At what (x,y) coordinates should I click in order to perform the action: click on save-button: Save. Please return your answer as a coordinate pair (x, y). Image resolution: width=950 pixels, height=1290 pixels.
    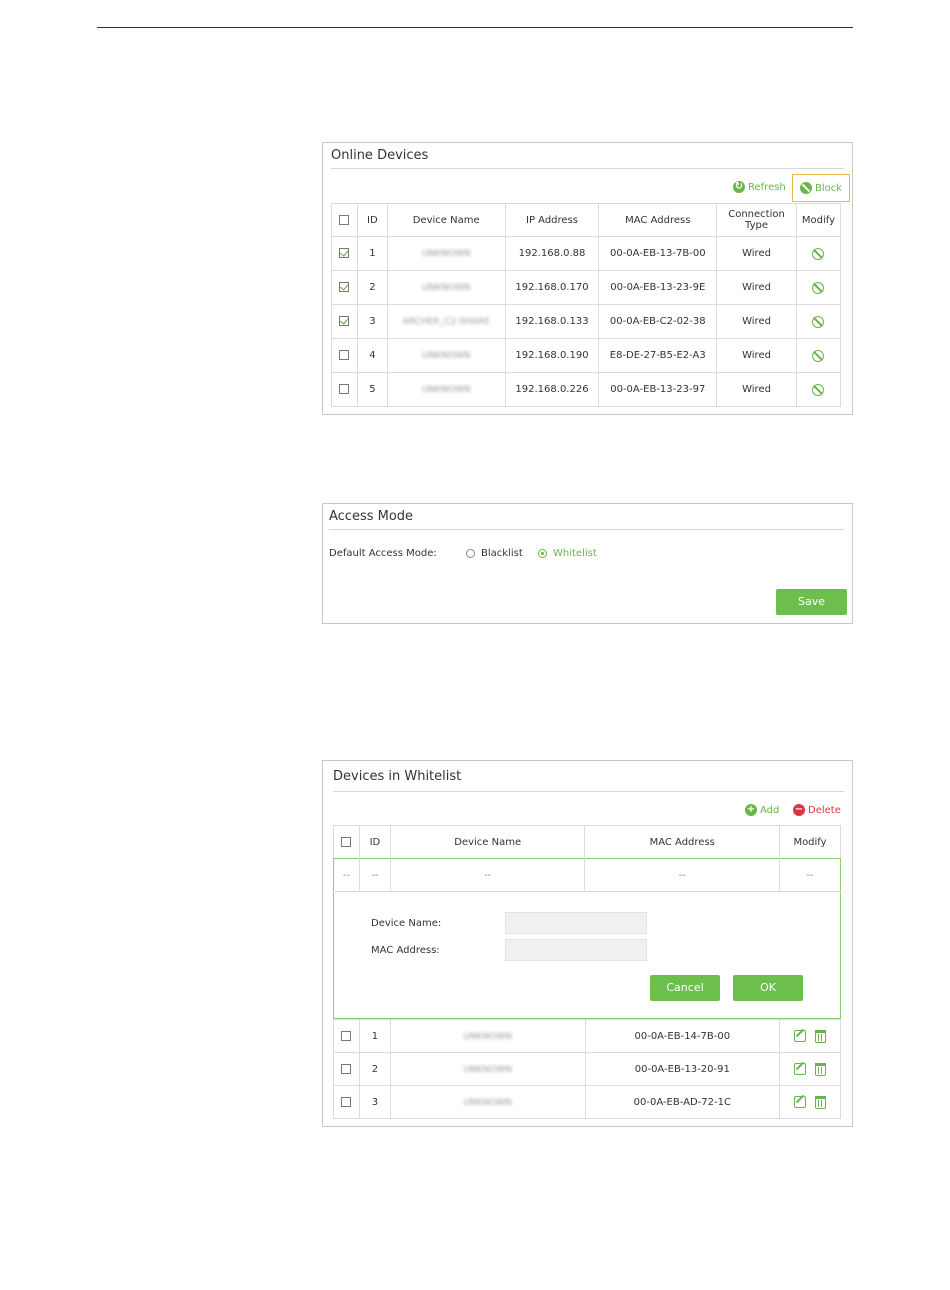
    Looking at the image, I should click on (811, 602).